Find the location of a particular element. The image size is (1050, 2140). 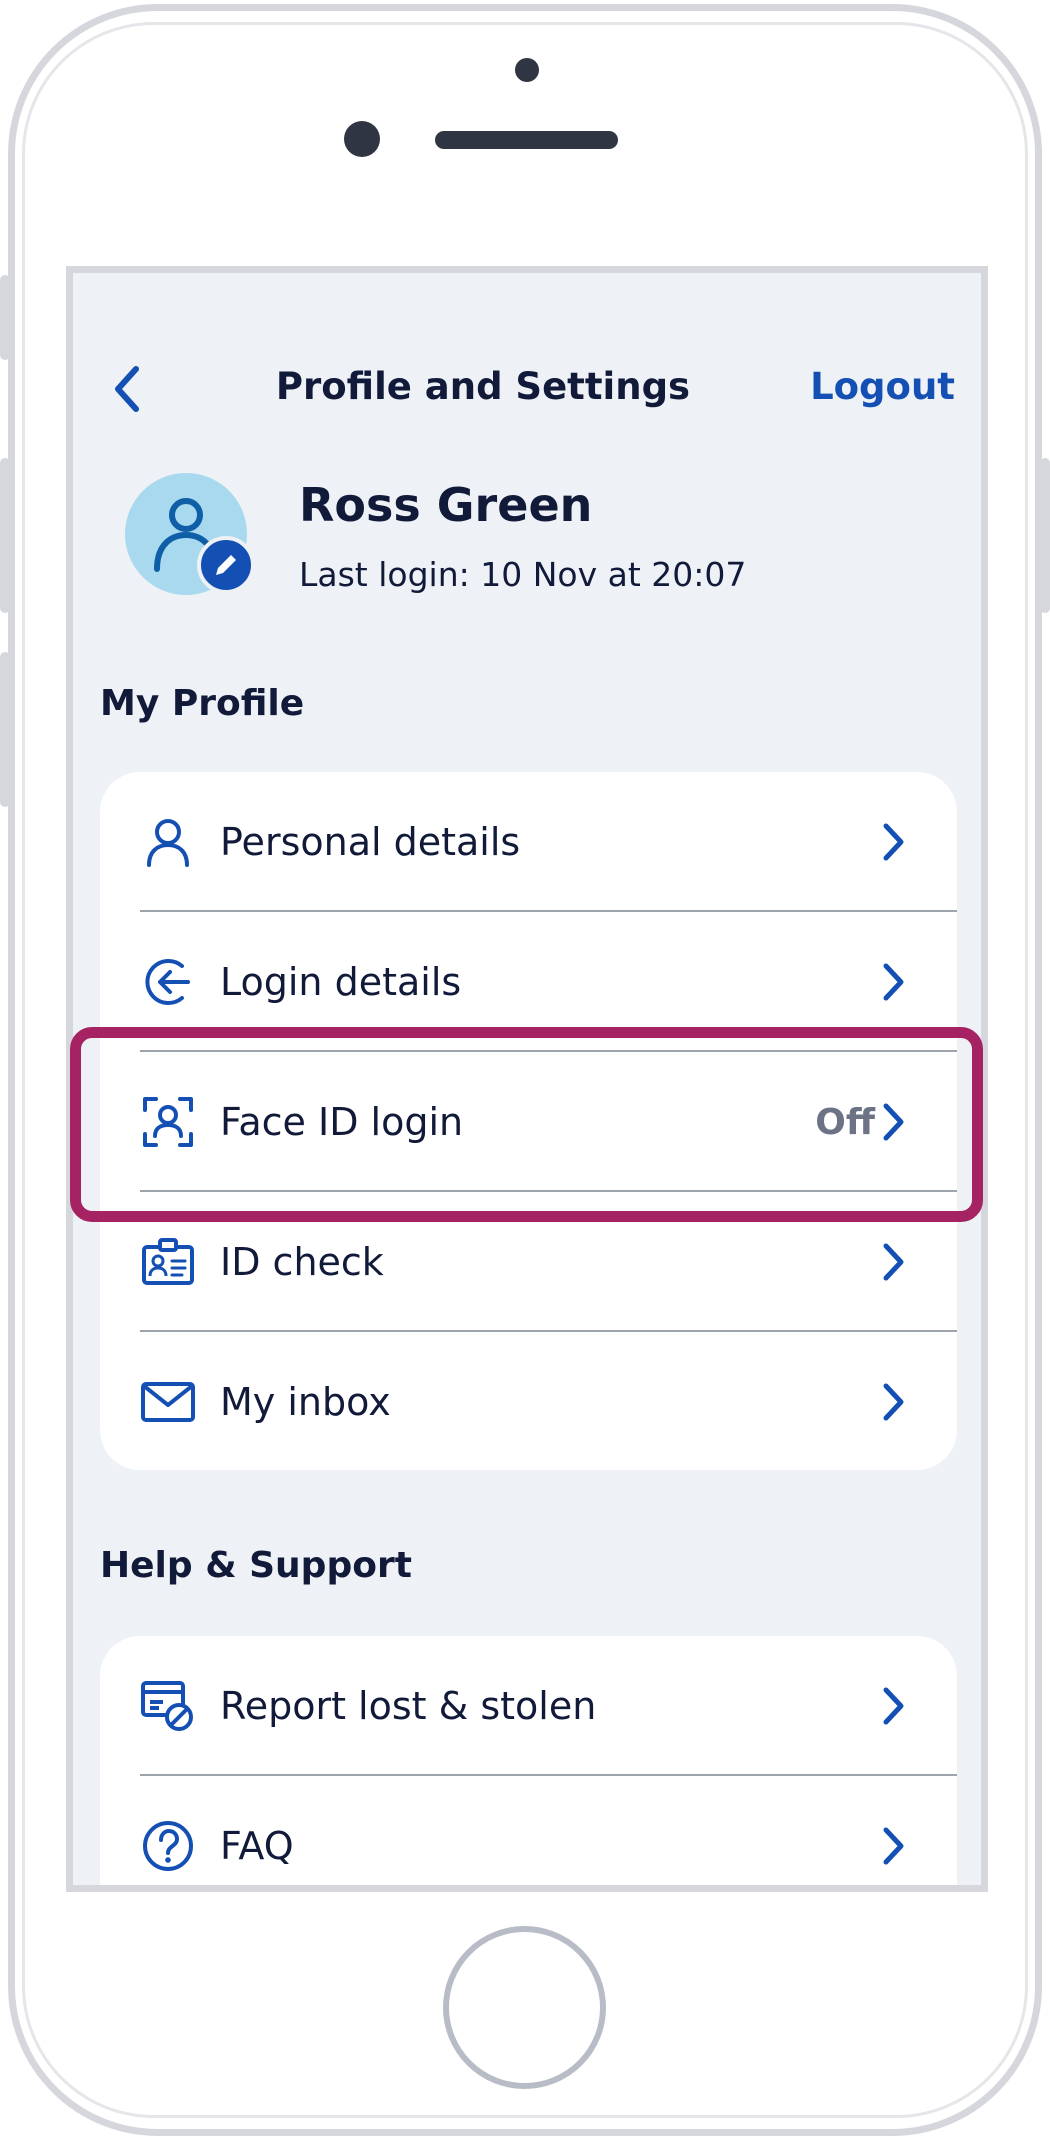

front-camera is located at coordinates (362, 139).